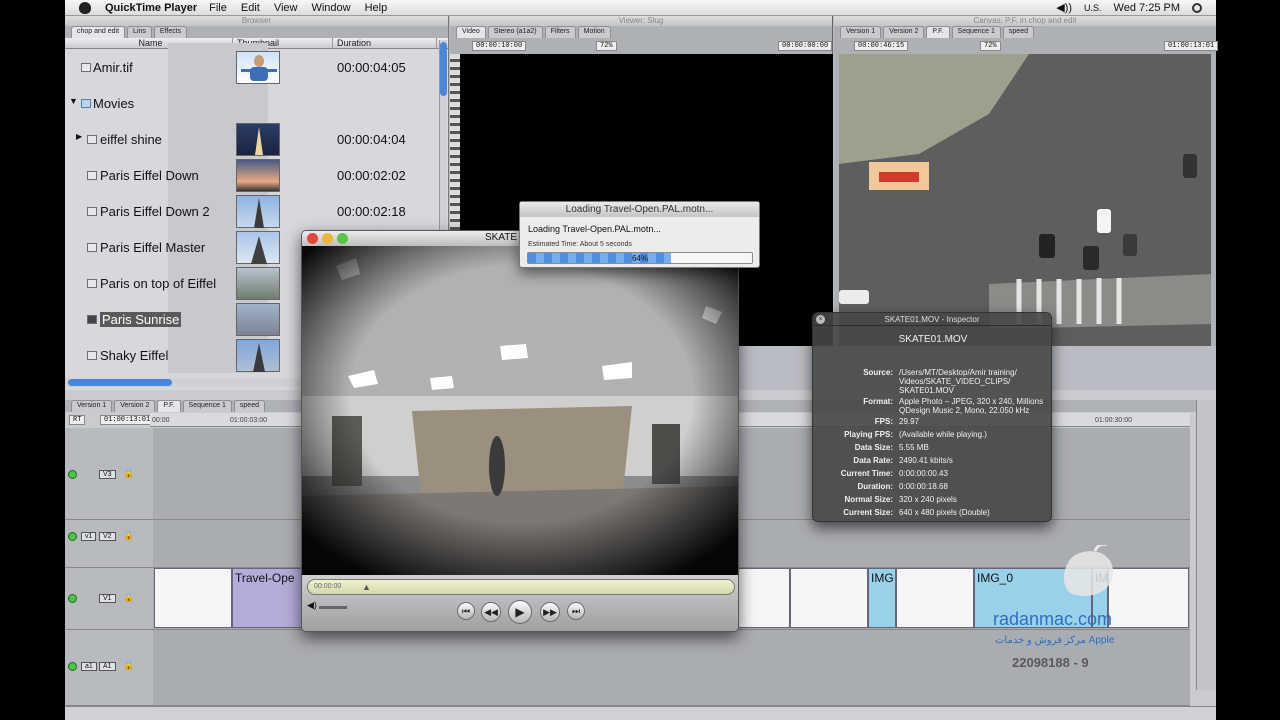  Describe the element at coordinates (89, 536) in the screenshot. I see `source-patch-v1: v1` at that location.